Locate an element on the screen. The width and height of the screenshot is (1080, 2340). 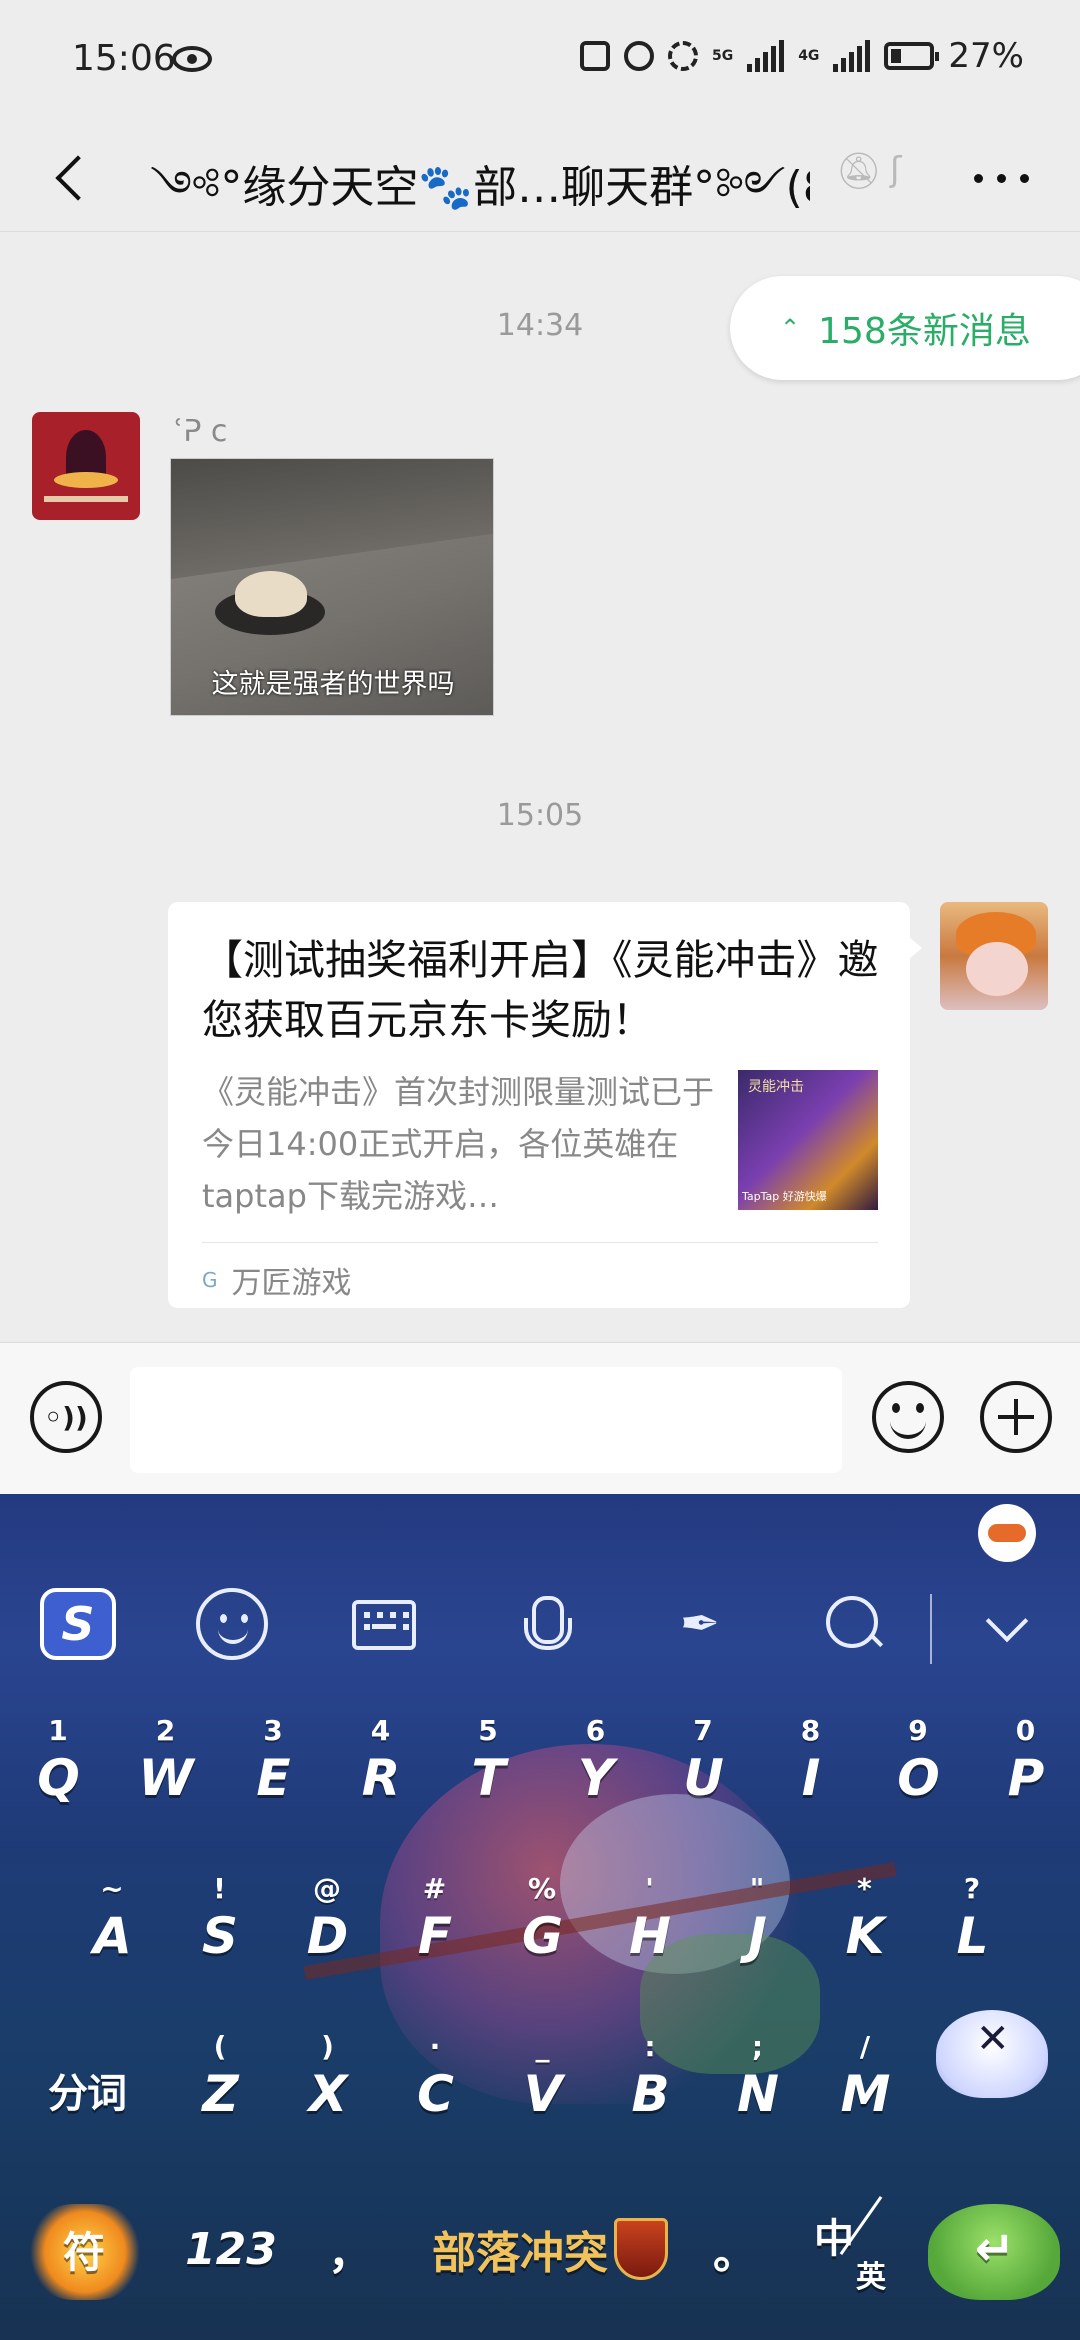
card-thumbnail: 灵能冲击 TapTap 好游快爆 is located at coordinates (808, 1140).